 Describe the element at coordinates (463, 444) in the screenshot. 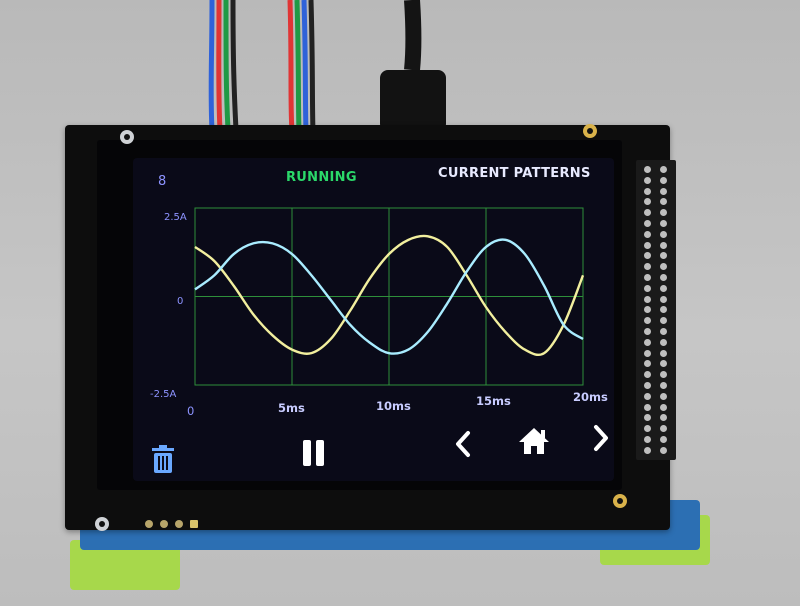

I see `chevron-left-icon` at that location.